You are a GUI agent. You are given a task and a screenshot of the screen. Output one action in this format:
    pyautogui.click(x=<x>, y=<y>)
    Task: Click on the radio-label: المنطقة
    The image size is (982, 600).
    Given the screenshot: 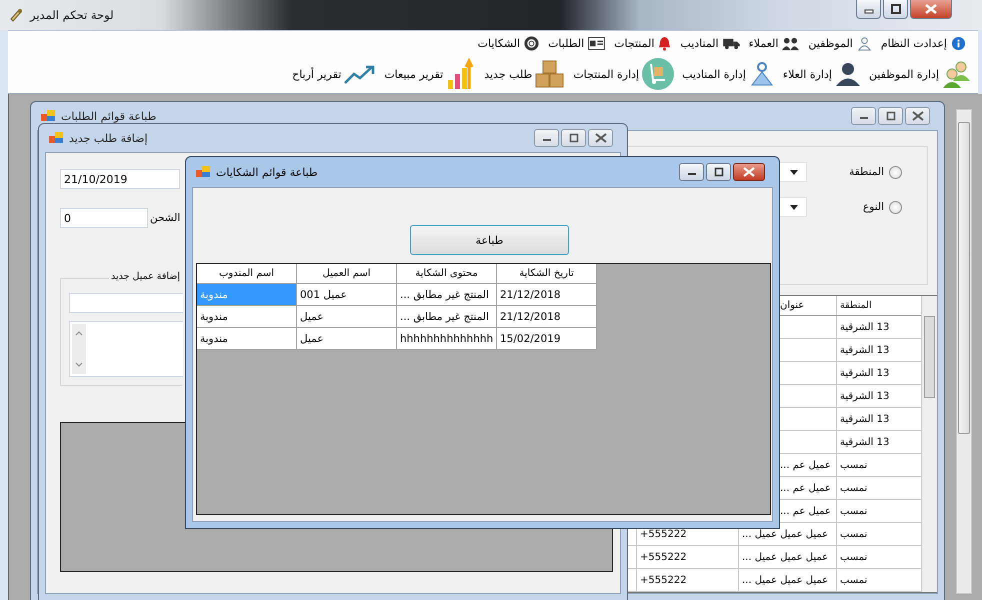 What is the action you would take?
    pyautogui.click(x=866, y=172)
    